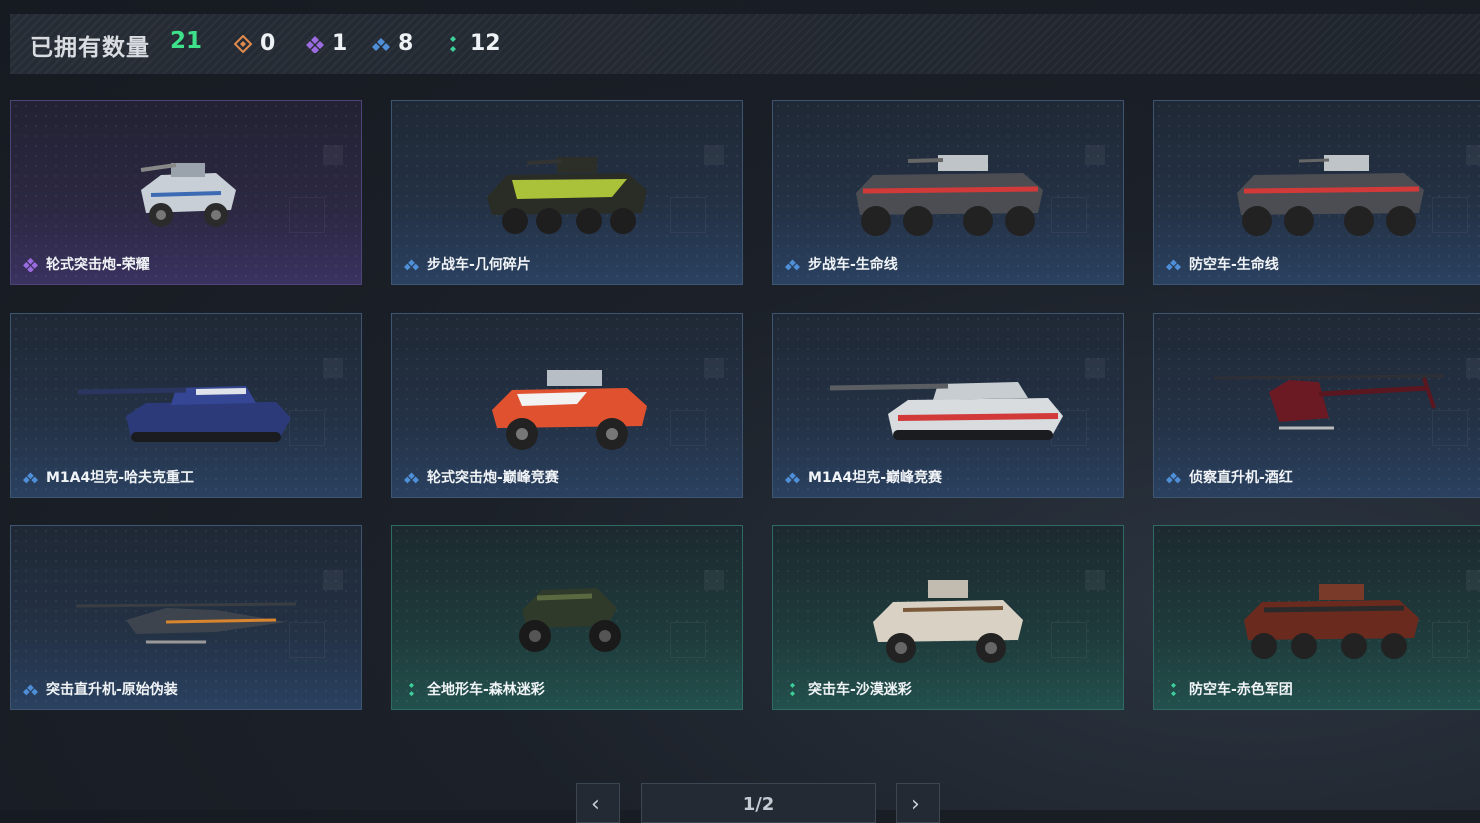 This screenshot has height=823, width=1480. Describe the element at coordinates (392, 43) in the screenshot. I see `blue-count: 8` at that location.